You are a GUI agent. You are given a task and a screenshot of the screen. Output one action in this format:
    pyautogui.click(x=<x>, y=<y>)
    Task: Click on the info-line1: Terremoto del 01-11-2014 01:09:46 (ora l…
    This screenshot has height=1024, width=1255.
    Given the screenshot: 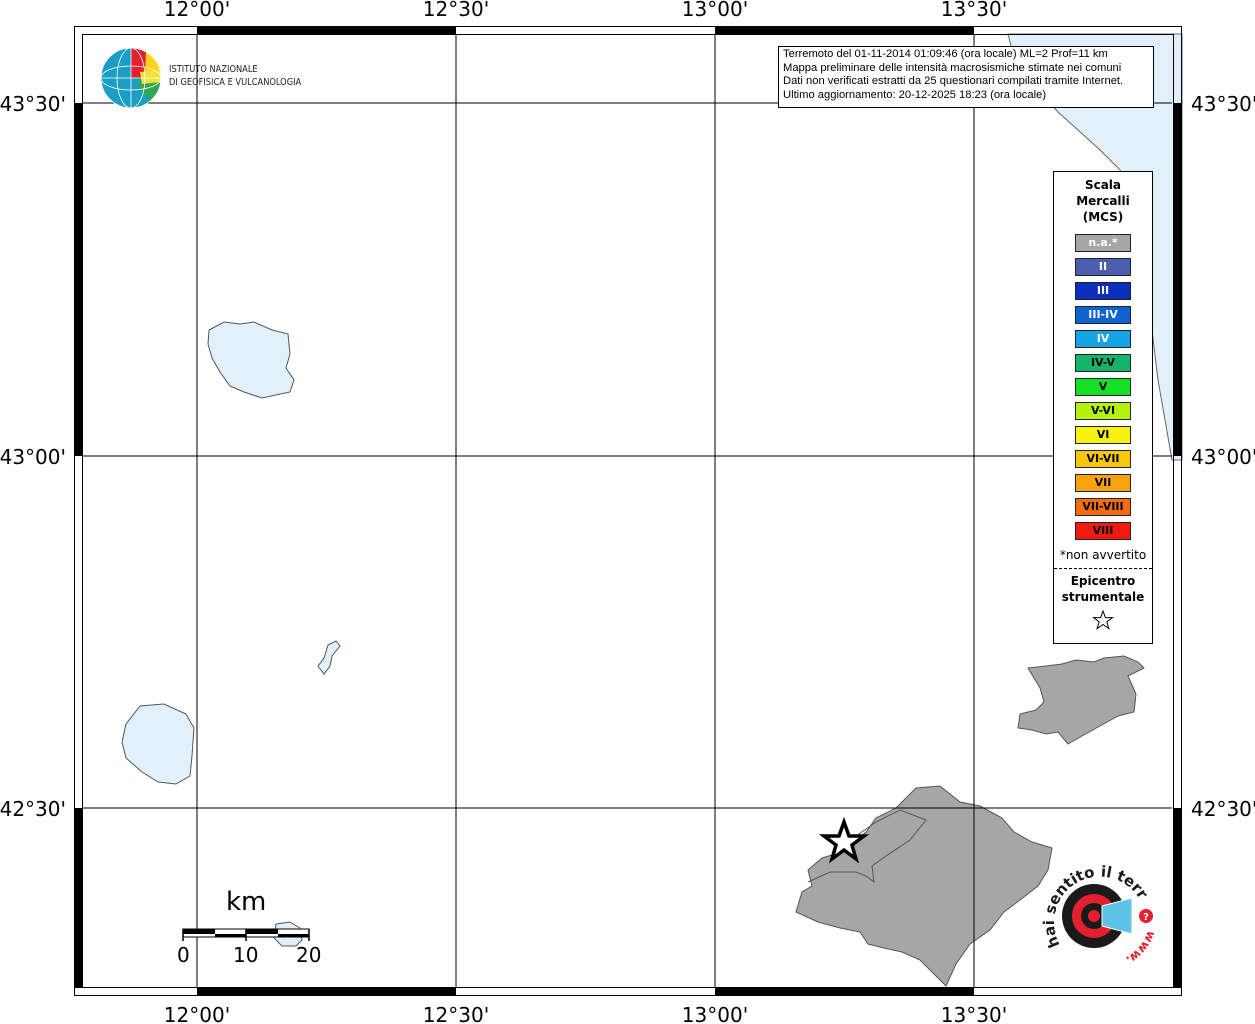 What is the action you would take?
    pyautogui.click(x=945, y=54)
    